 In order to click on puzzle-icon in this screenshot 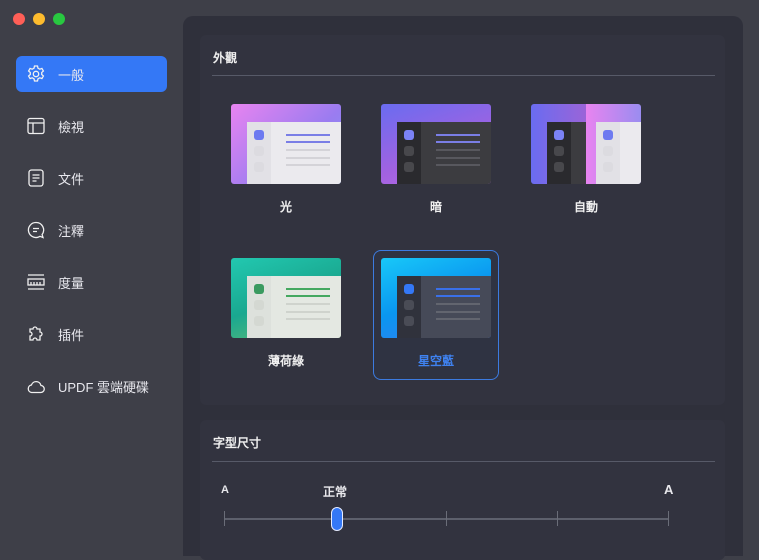, I will do `click(36, 333)`.